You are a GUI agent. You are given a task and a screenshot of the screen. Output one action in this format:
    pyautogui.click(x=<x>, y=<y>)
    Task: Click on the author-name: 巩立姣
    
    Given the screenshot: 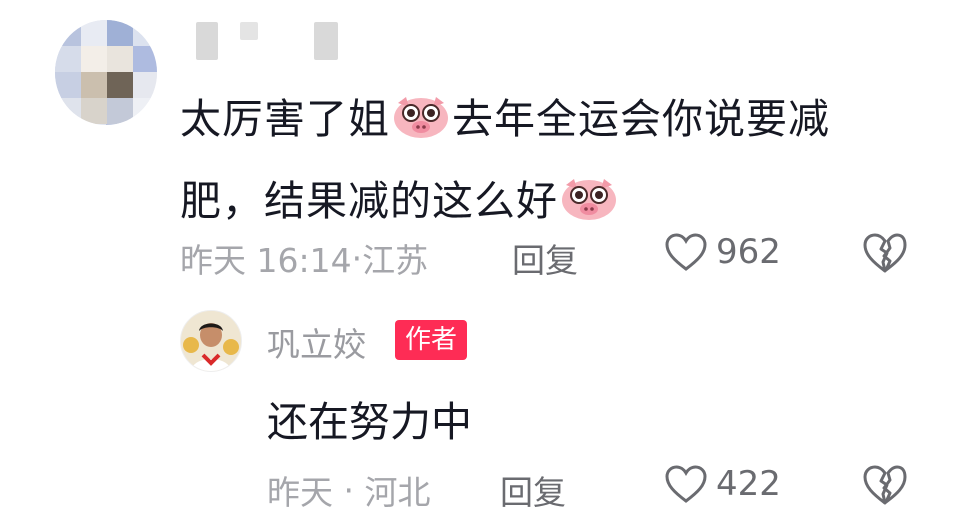 What is the action you would take?
    pyautogui.click(x=316, y=342)
    